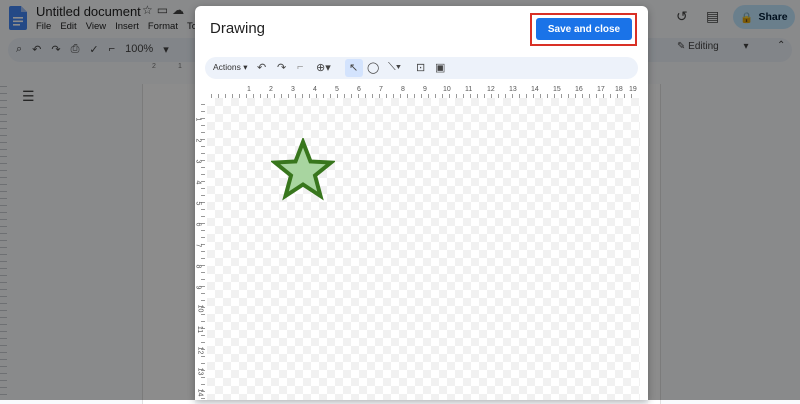 The height and width of the screenshot is (404, 800). I want to click on drawing-toolbar: Actions ▾ ↶ ↷ ⌐ ⊕▾ ↖ ◯ ⟍▾ ⊡ ▣, so click(421, 68).